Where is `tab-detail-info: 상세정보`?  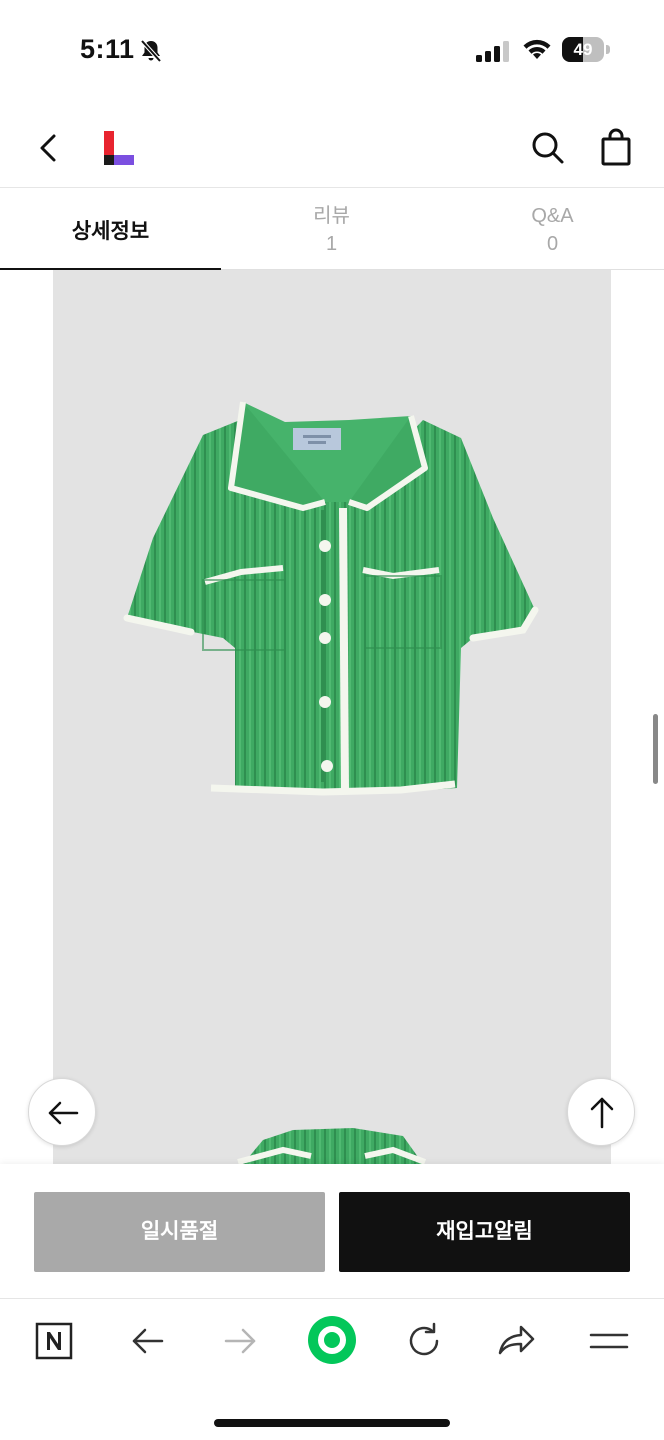
tab-detail-info: 상세정보 is located at coordinates (110, 230).